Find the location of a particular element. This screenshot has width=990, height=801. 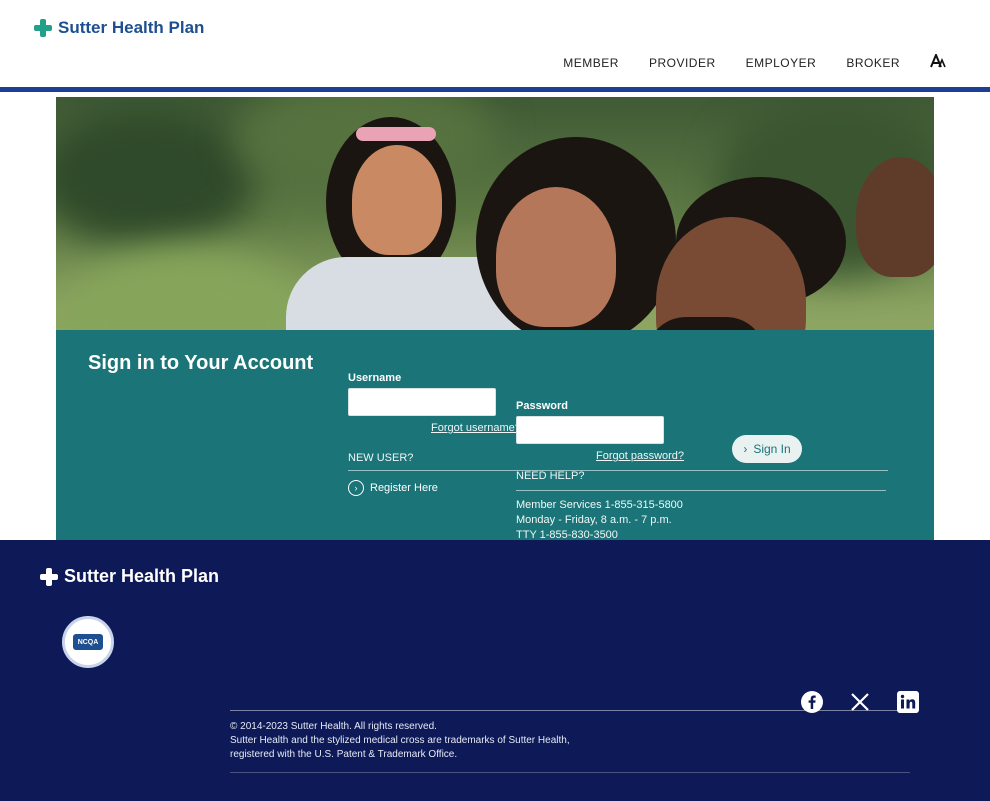

arrow-circle-icon: › is located at coordinates (356, 488).